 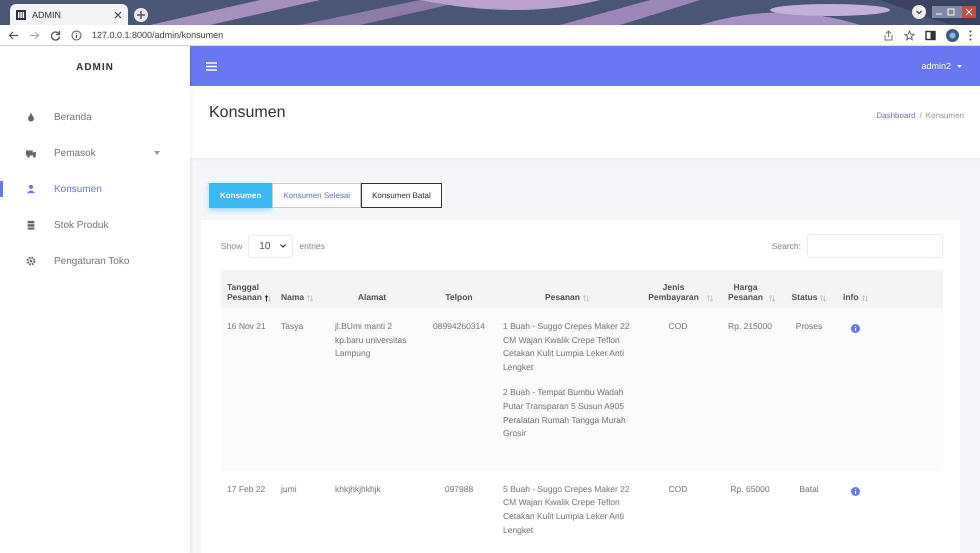 What do you see at coordinates (75, 153) in the screenshot?
I see `sidebar-label: Pemasok` at bounding box center [75, 153].